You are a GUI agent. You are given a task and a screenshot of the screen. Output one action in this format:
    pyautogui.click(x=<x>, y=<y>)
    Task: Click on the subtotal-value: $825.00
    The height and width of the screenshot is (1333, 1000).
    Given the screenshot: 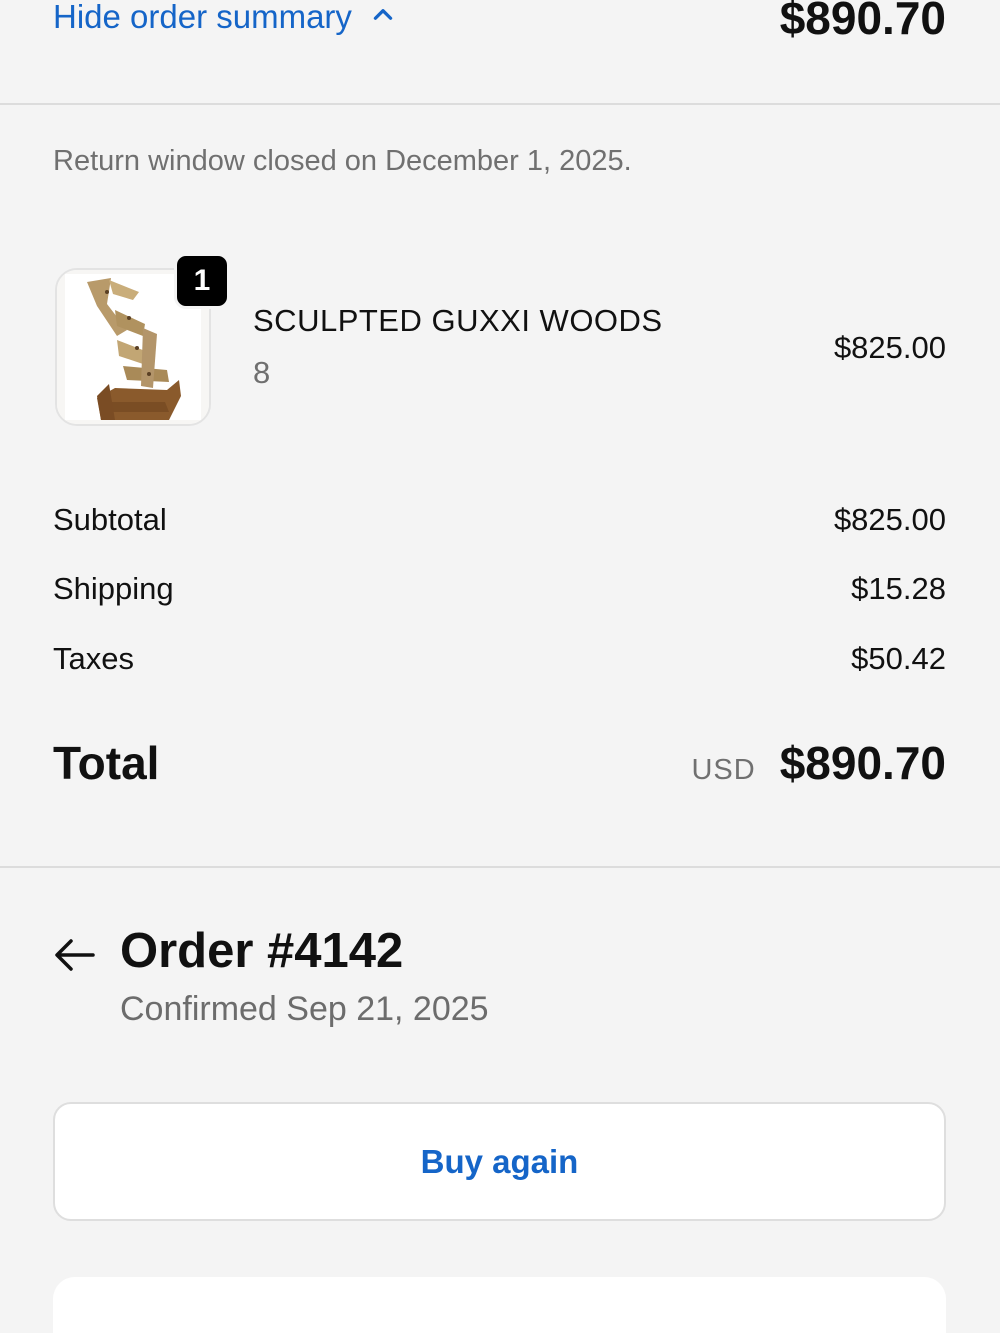 What is the action you would take?
    pyautogui.click(x=889, y=519)
    